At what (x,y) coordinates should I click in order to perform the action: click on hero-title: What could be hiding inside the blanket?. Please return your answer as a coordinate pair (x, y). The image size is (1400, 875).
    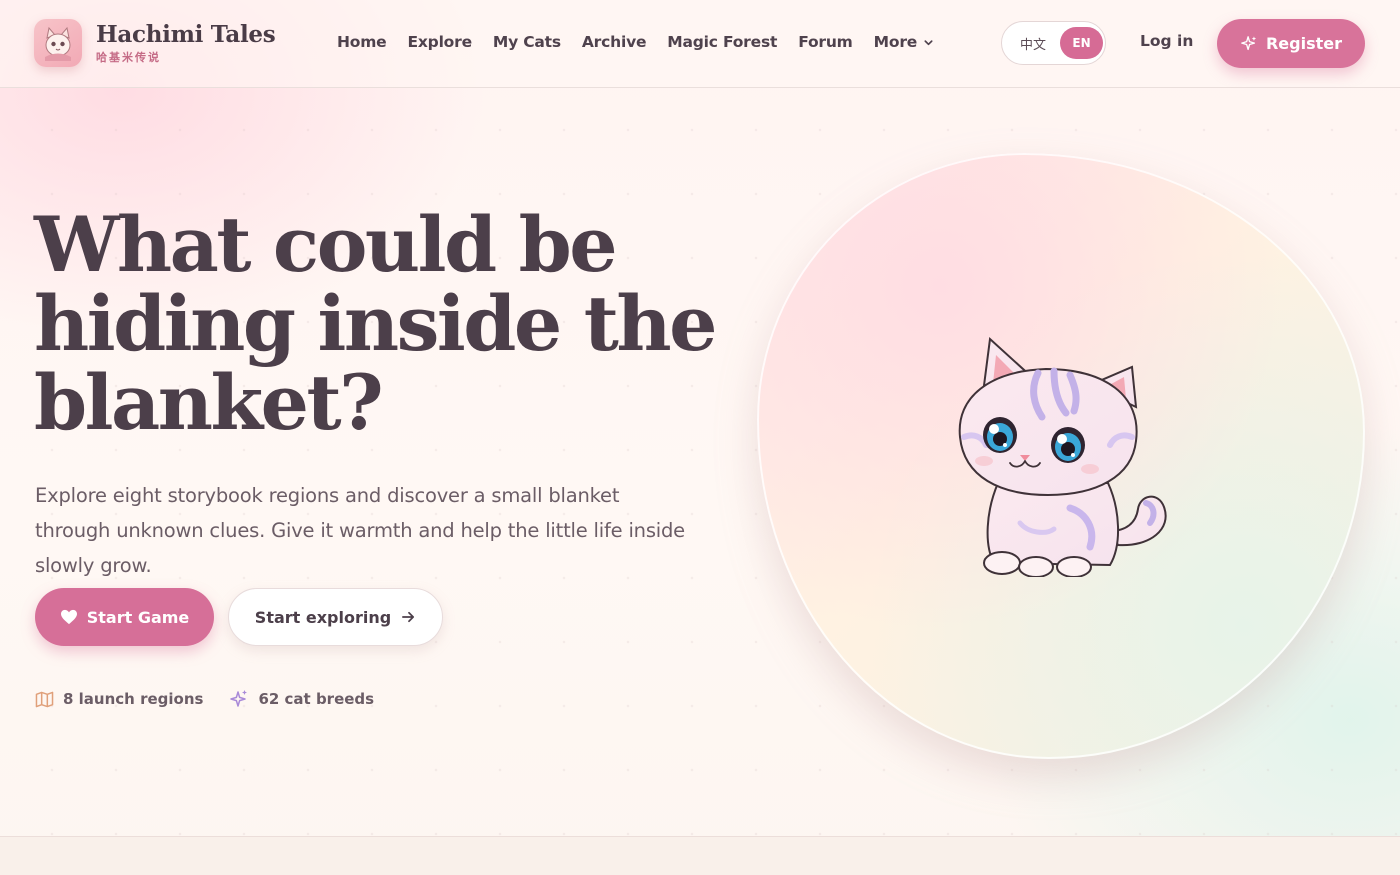
    Looking at the image, I should click on (375, 323).